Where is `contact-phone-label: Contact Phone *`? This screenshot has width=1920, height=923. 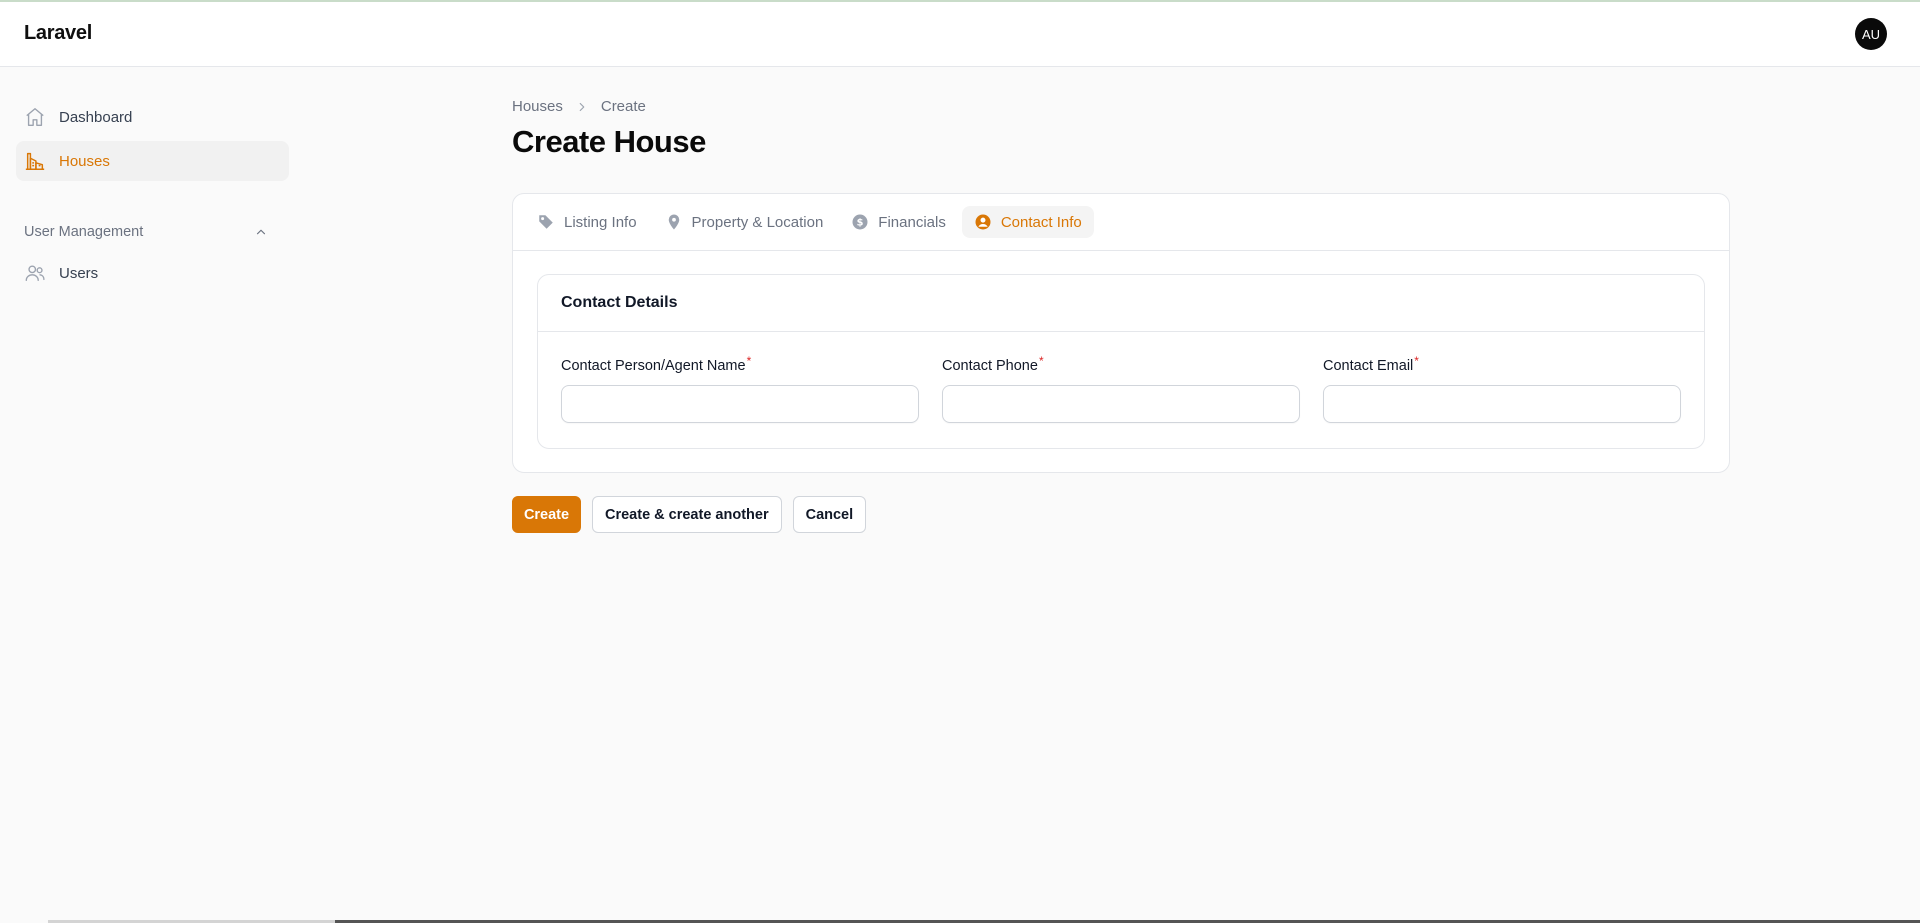 contact-phone-label: Contact Phone * is located at coordinates (1121, 364).